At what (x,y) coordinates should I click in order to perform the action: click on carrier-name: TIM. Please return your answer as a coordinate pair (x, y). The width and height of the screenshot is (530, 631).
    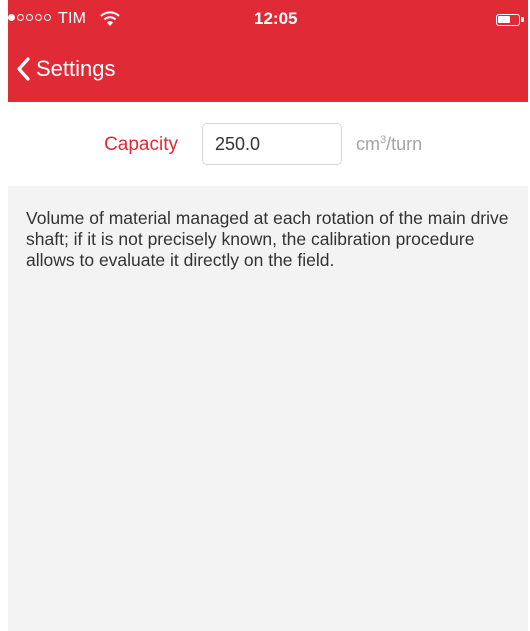
    Looking at the image, I should click on (72, 18).